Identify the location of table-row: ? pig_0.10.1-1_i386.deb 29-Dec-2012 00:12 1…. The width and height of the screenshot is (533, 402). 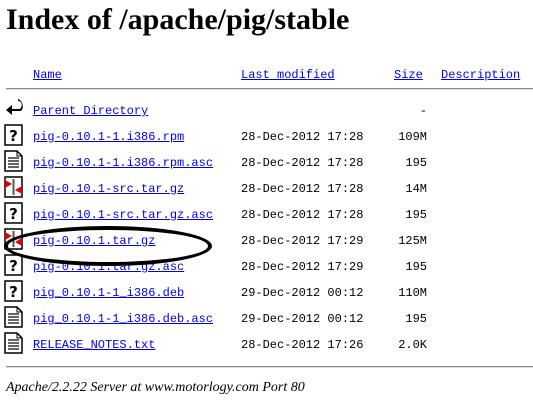
(266, 293).